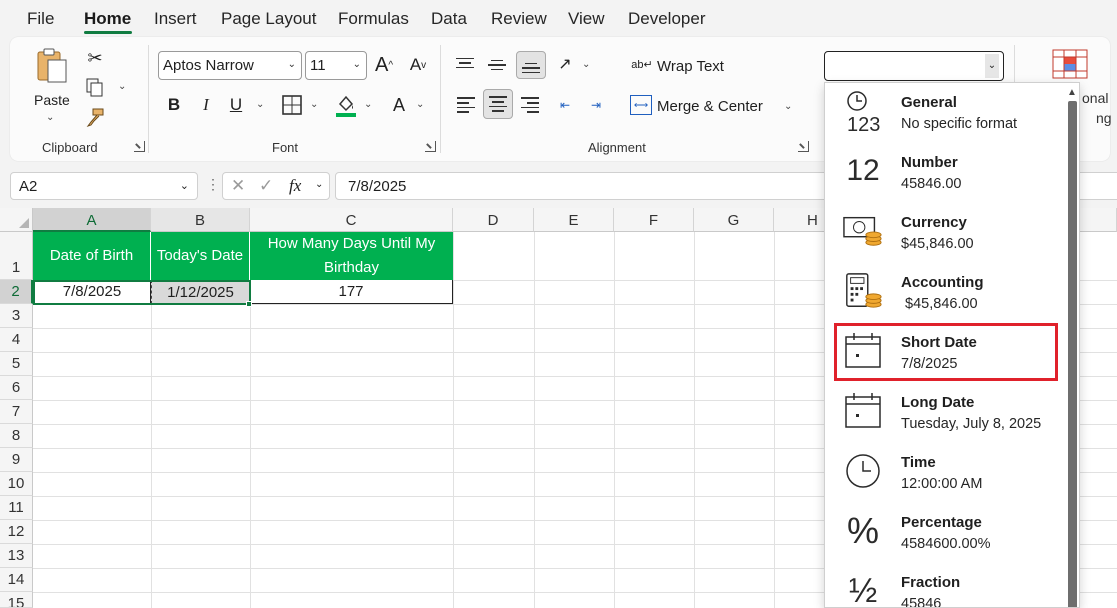  What do you see at coordinates (914, 66) in the screenshot?
I see `number-format-combo: ⌄` at bounding box center [914, 66].